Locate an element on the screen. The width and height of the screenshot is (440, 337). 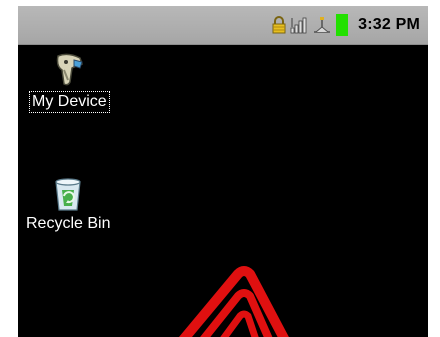
status-icons: 3:32 PM is located at coordinates (346, 25).